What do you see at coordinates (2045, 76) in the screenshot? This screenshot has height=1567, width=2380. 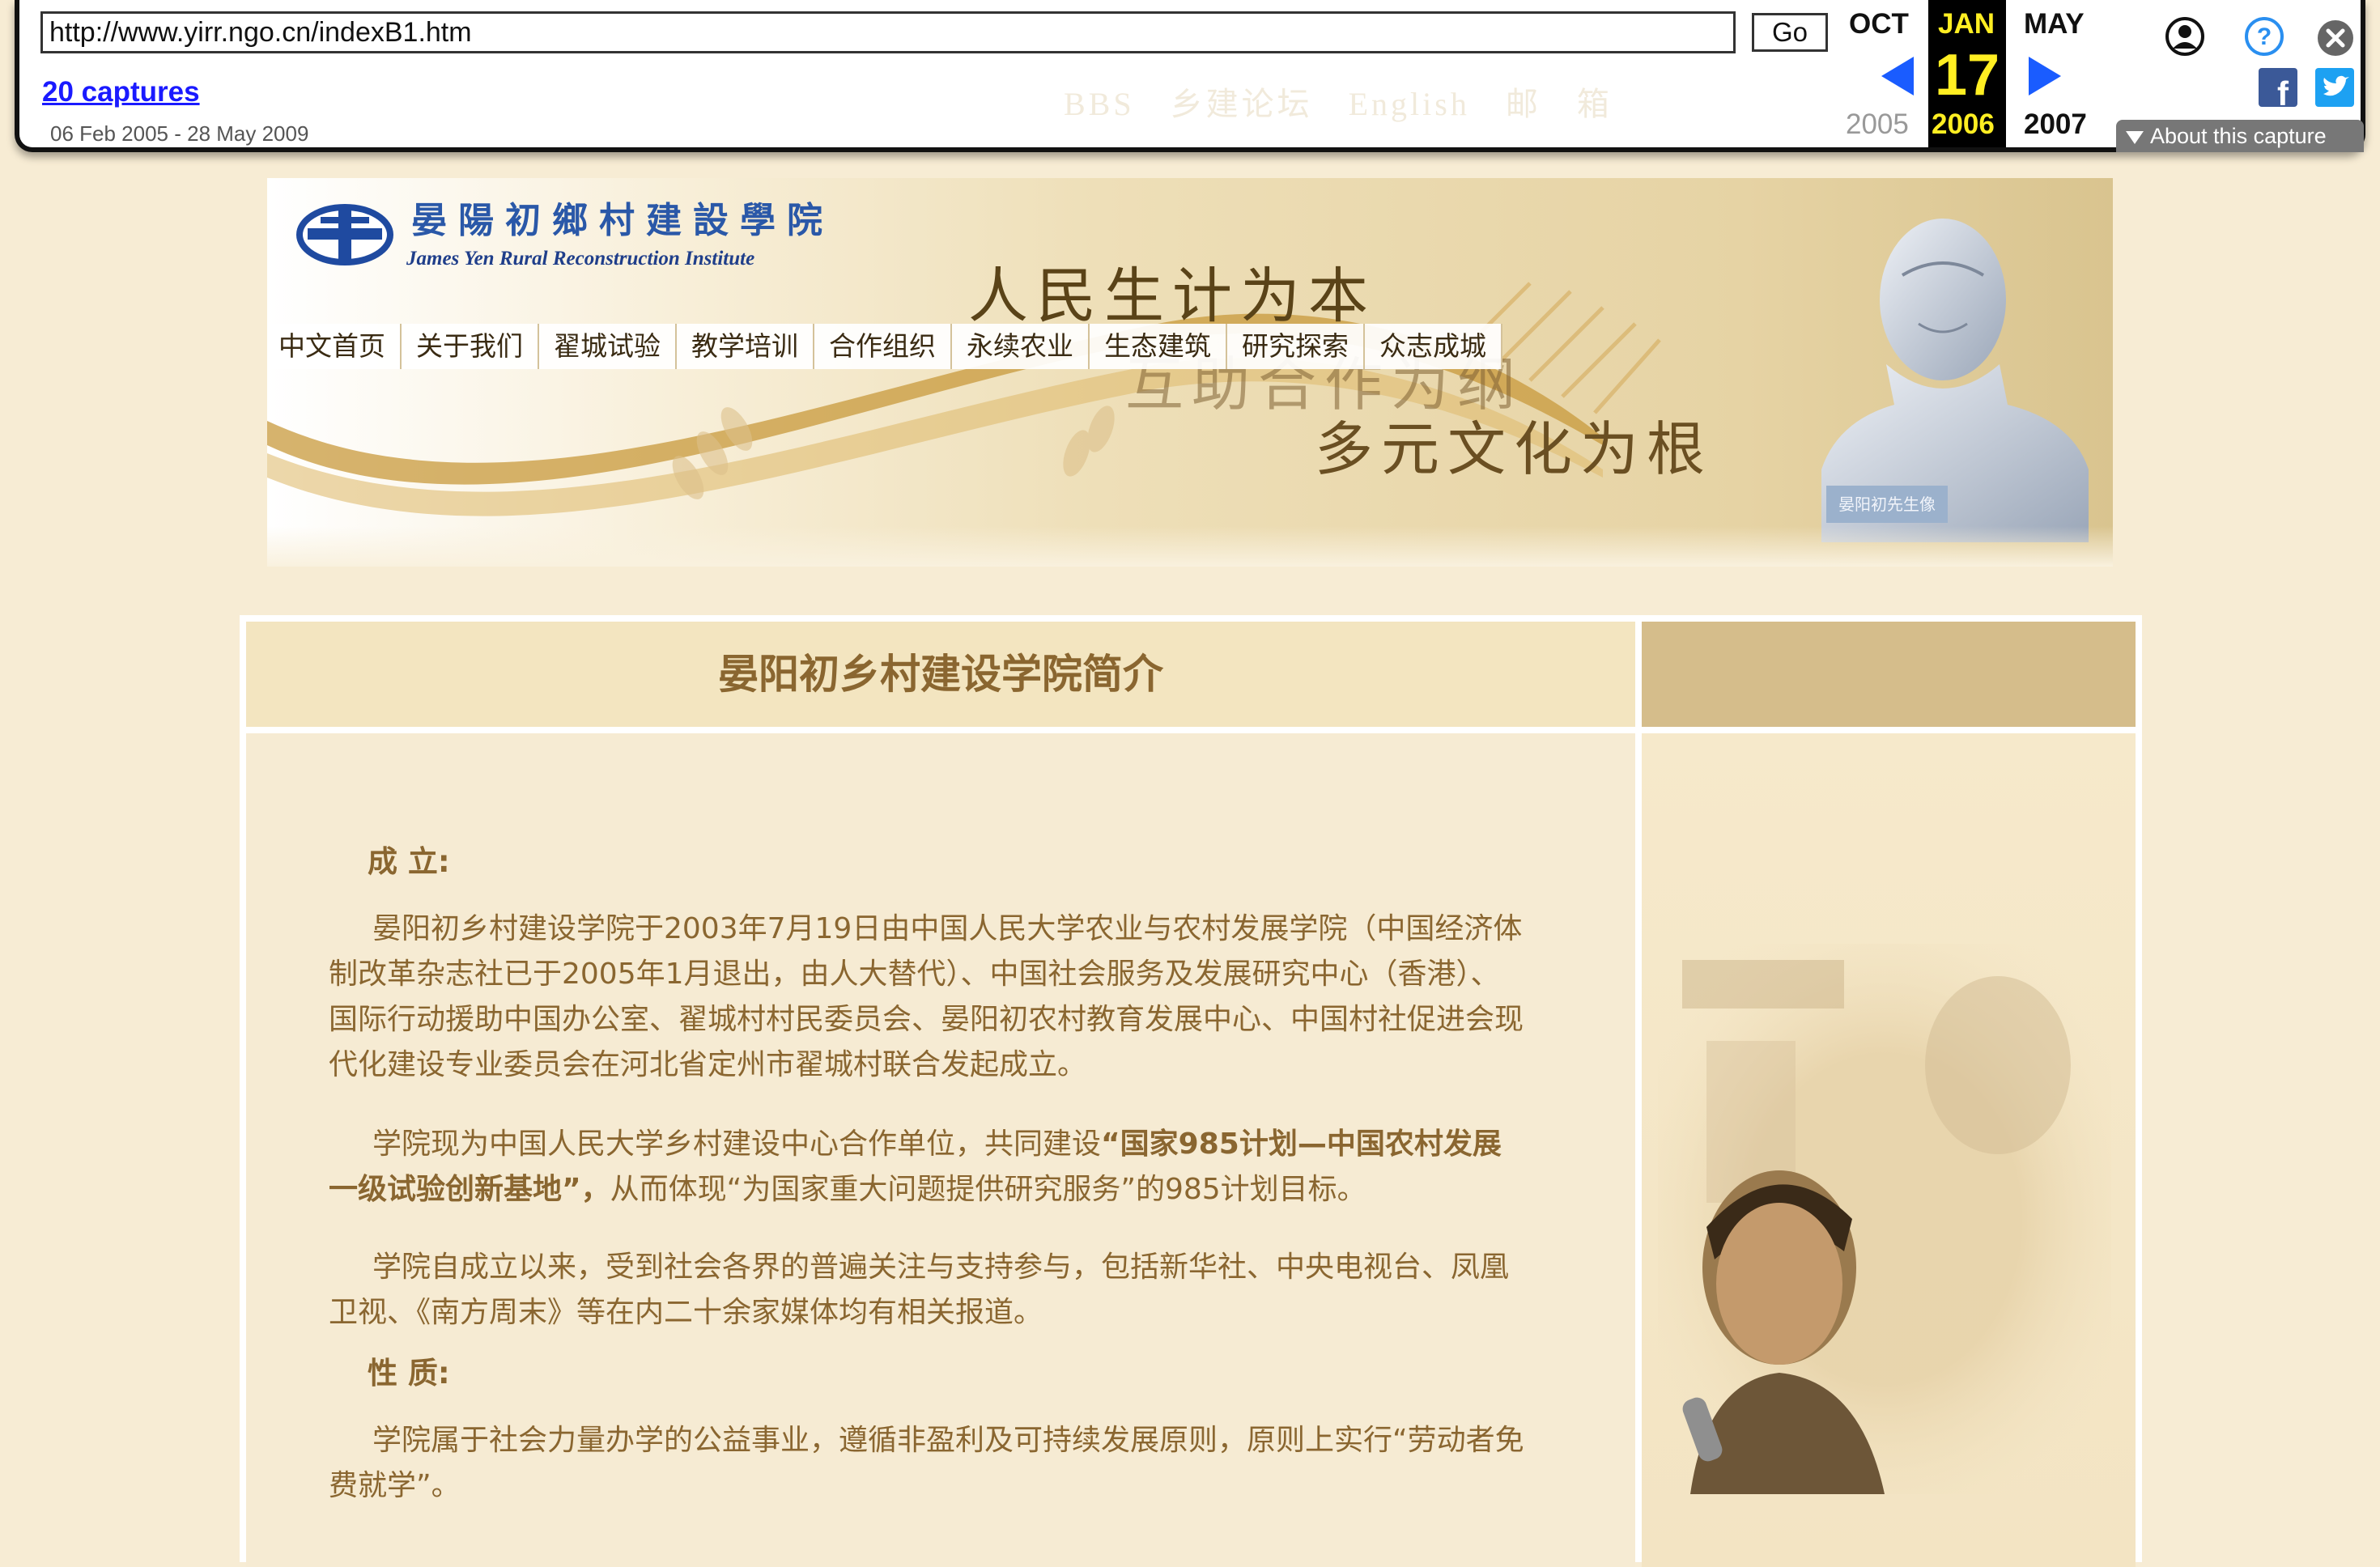 I see `next-capture-arrow-icon` at bounding box center [2045, 76].